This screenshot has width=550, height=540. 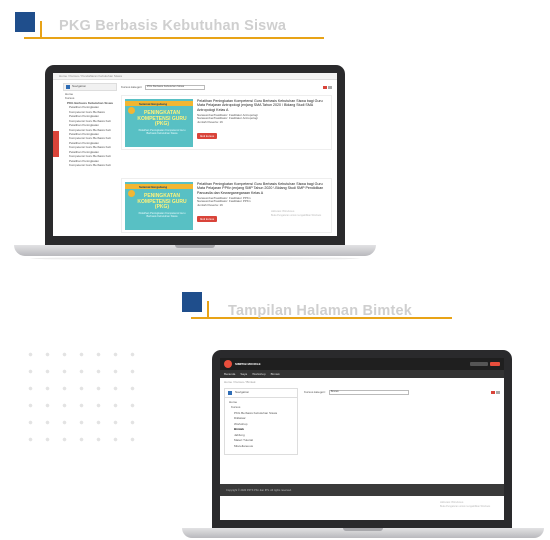 I want to click on tree-item: Materi Tutorial, so click(x=262, y=440).